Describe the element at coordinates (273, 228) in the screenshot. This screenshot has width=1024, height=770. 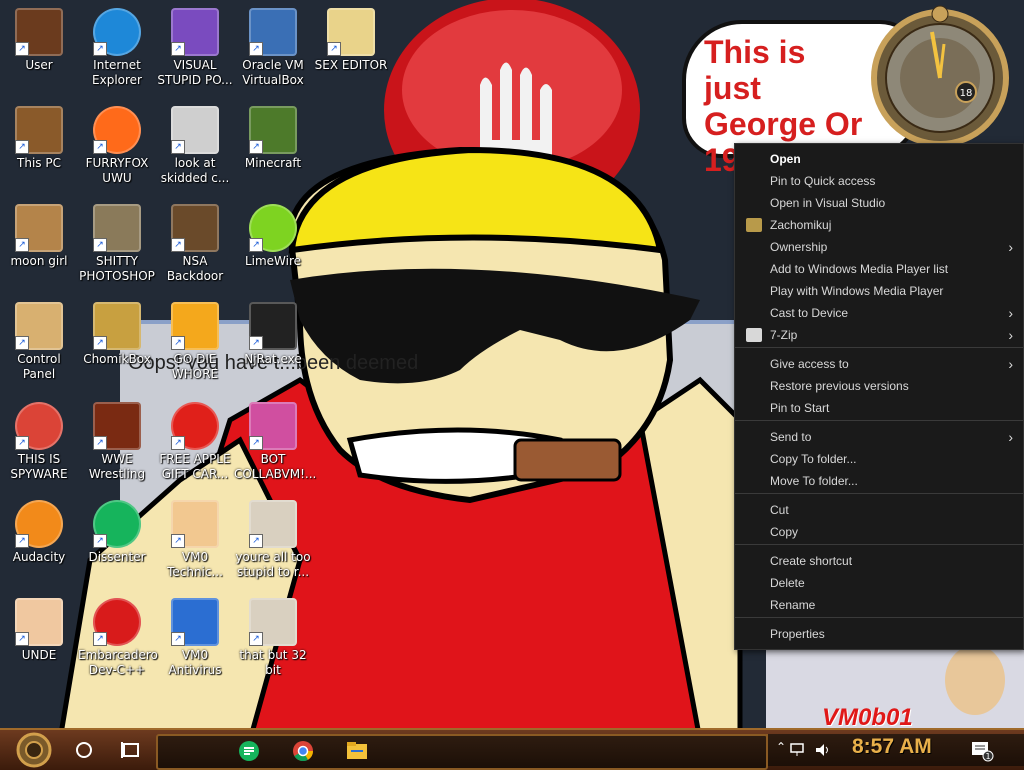
I see `limewire-icon: ↗` at that location.